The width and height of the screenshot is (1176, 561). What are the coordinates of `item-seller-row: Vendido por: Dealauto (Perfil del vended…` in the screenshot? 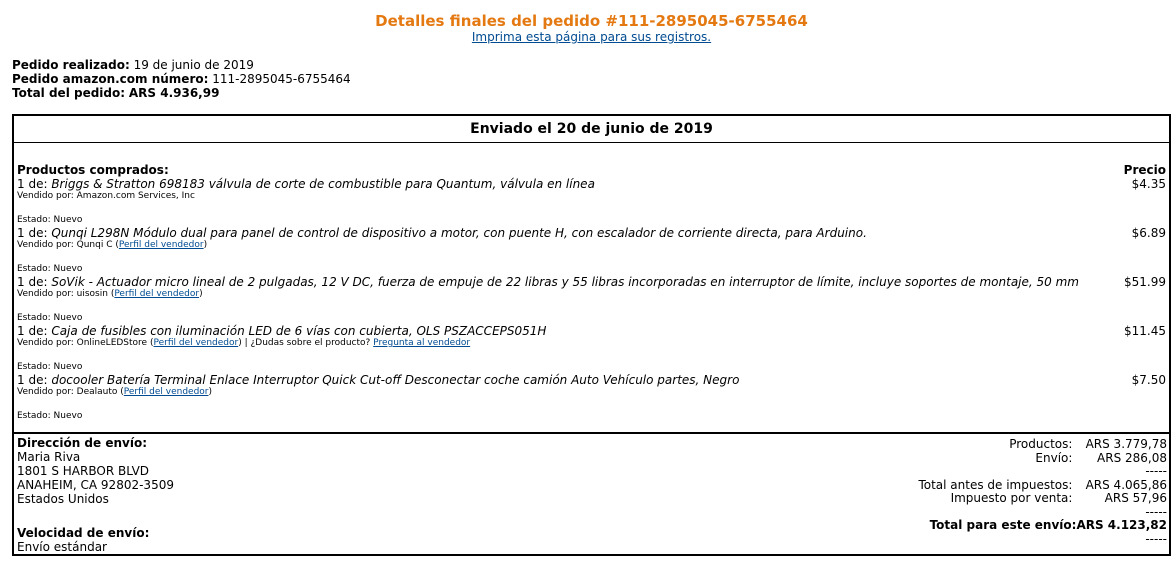 It's located at (115, 392).